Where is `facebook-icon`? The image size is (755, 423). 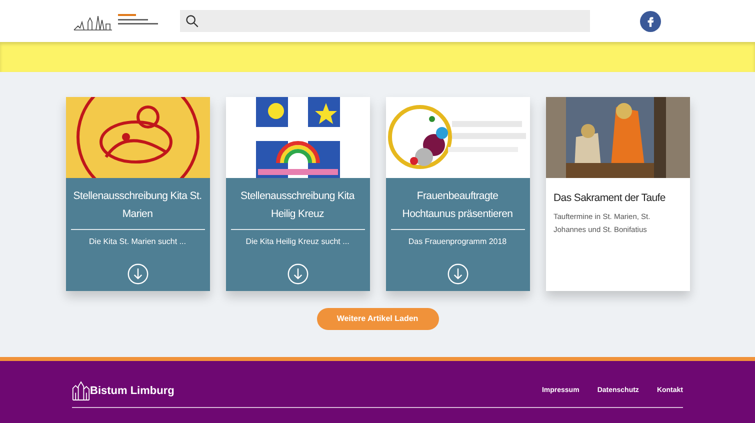 facebook-icon is located at coordinates (650, 21).